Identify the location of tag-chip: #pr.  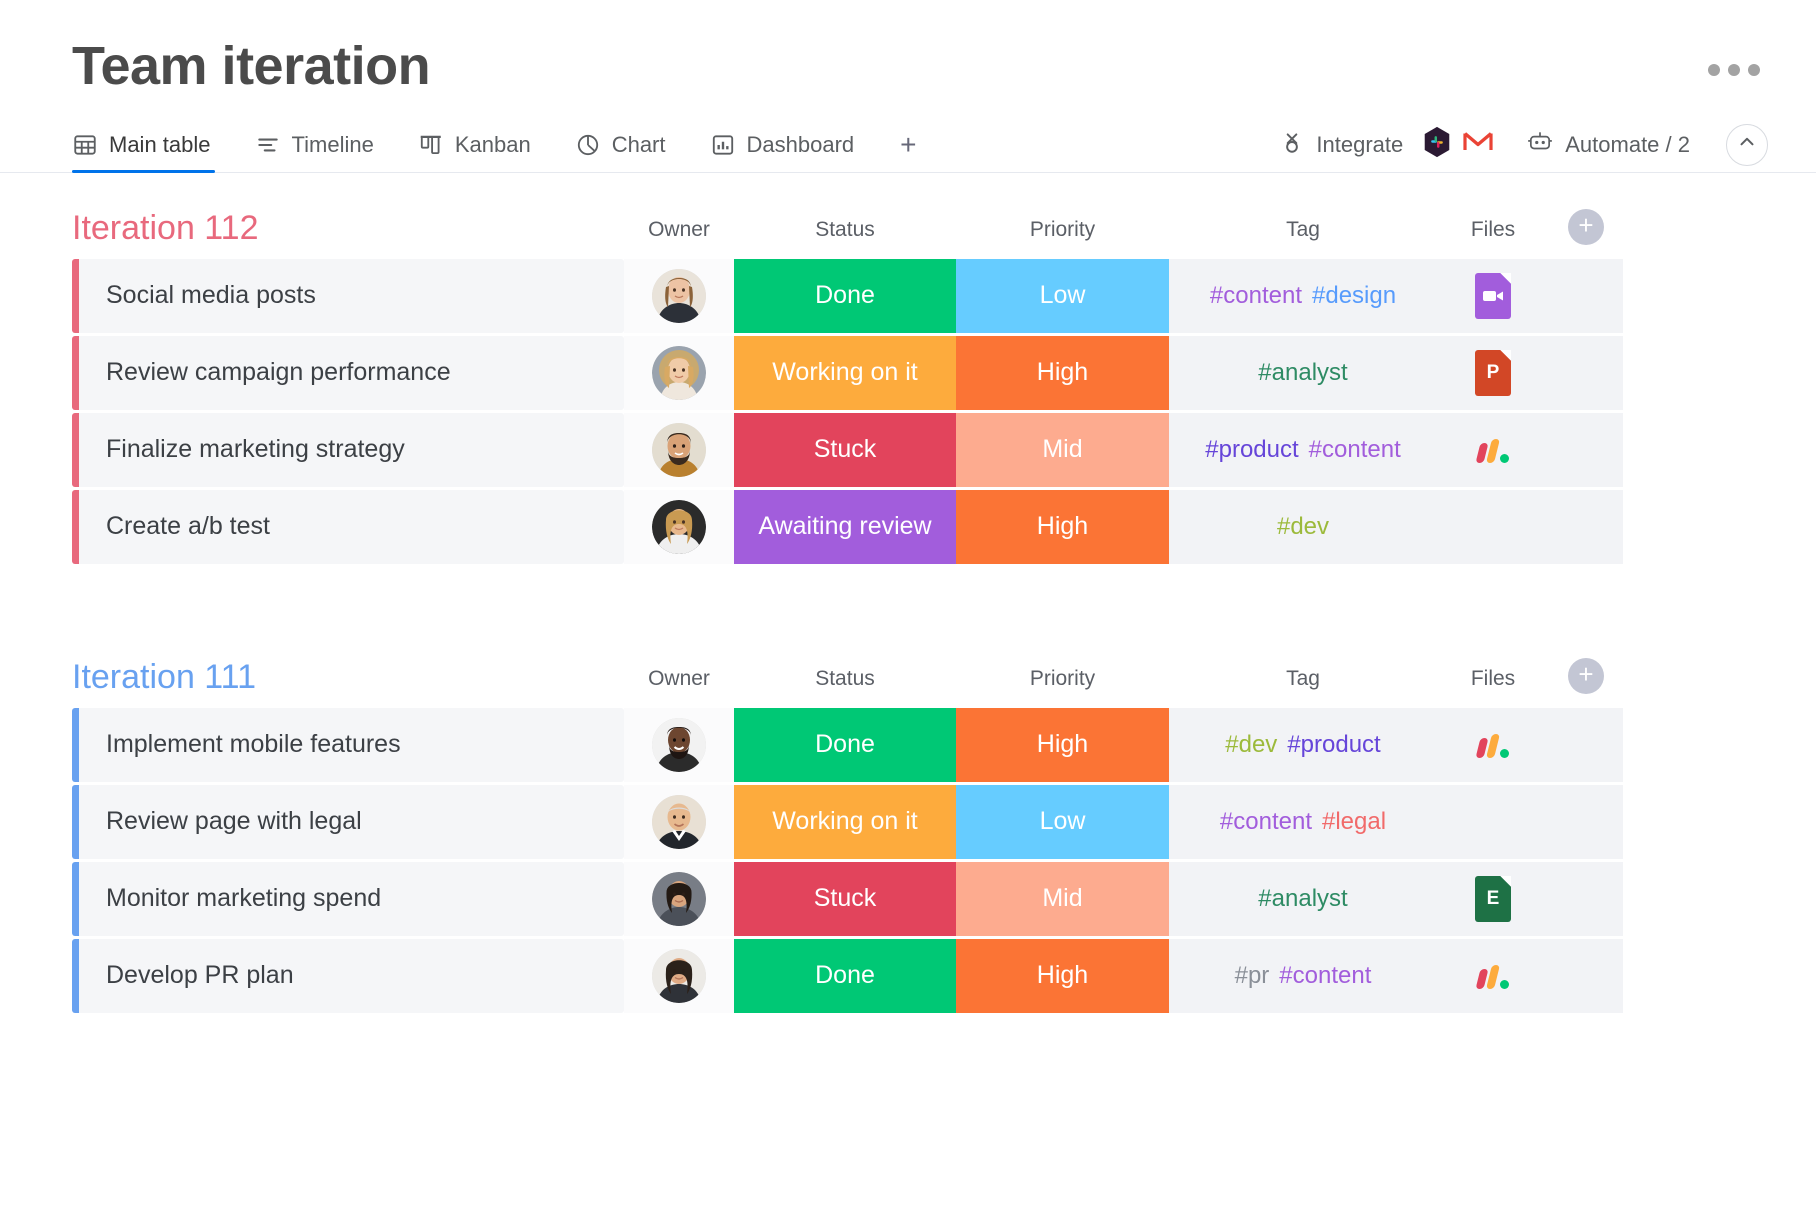
(1252, 976).